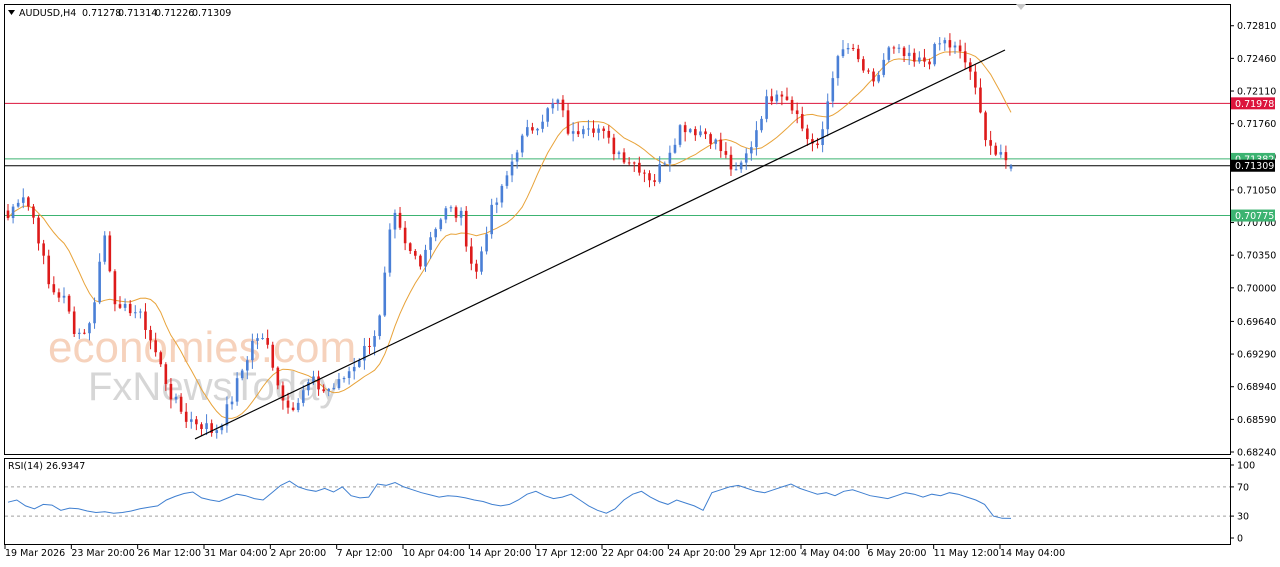 This screenshot has width=1280, height=567. What do you see at coordinates (211, 13) in the screenshot?
I see `ohlc-close: 0.71309` at bounding box center [211, 13].